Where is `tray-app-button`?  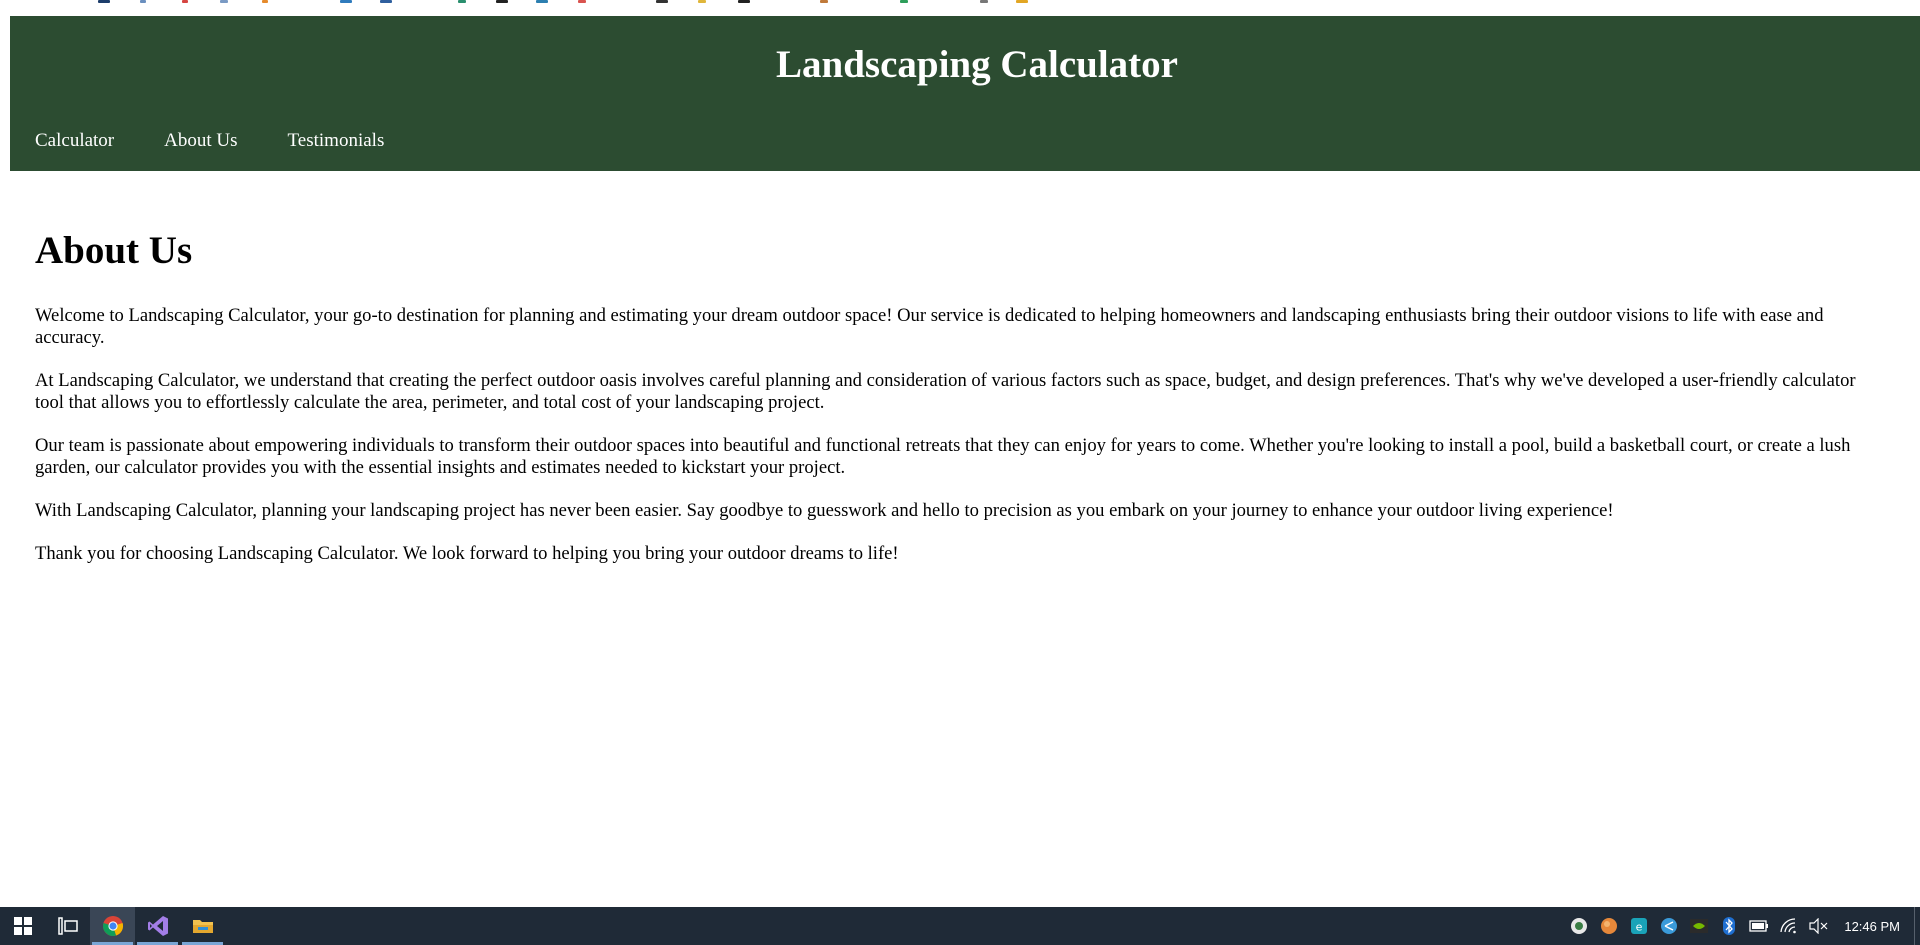
tray-app-button is located at coordinates (1579, 926).